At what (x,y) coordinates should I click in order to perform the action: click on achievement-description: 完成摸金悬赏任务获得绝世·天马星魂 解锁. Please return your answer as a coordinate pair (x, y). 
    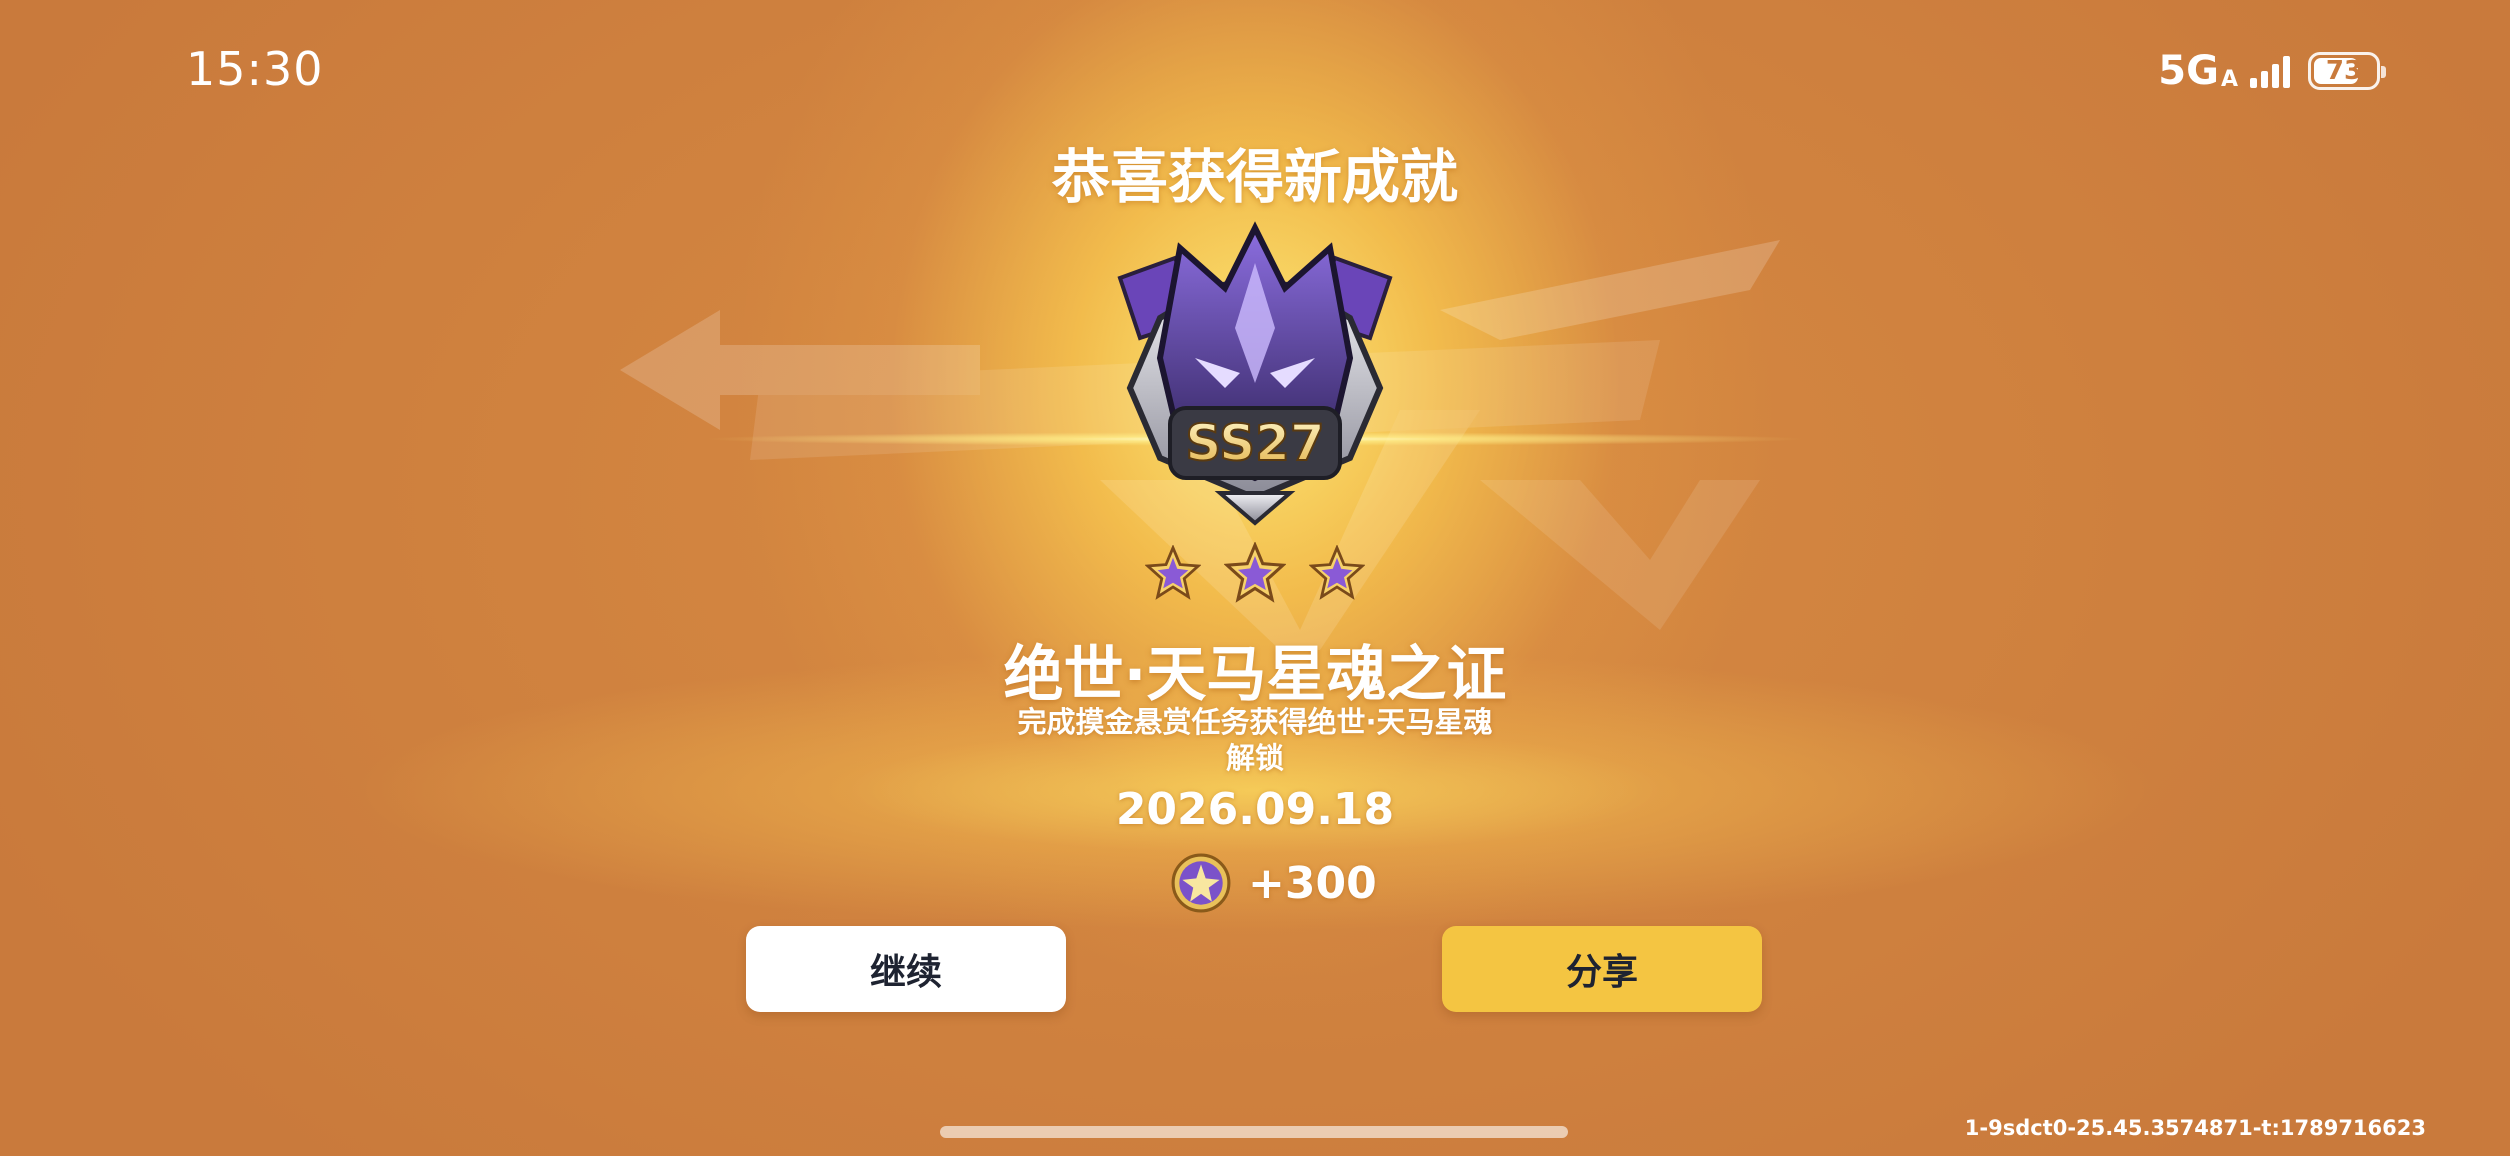
    Looking at the image, I should click on (1255, 740).